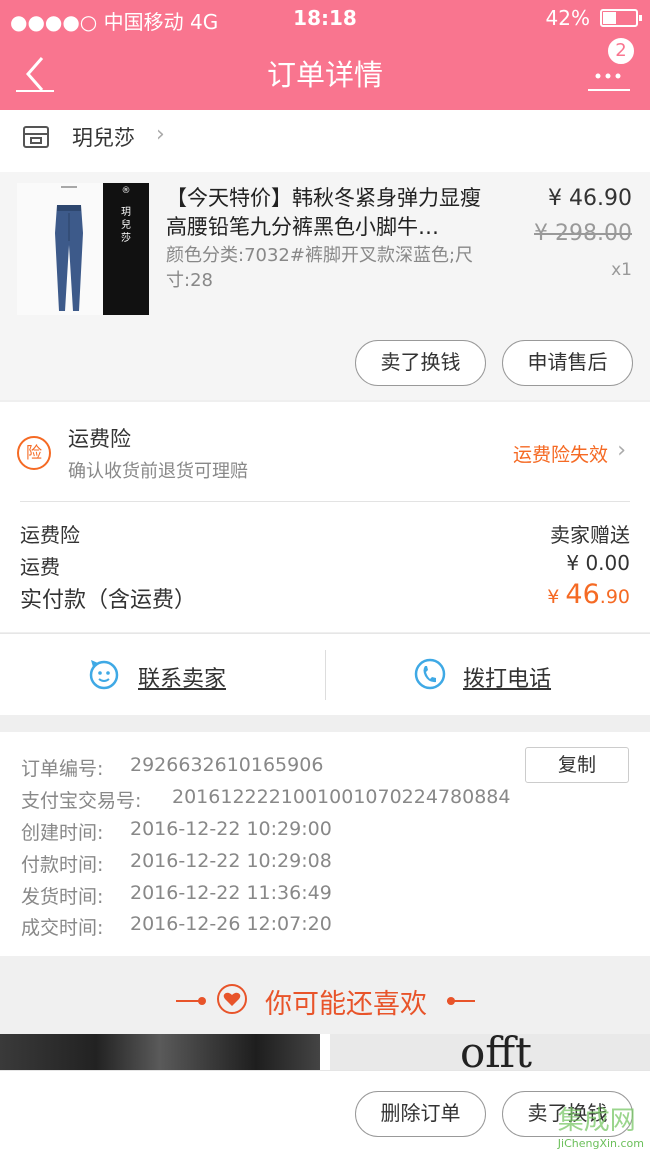  What do you see at coordinates (99, 439) in the screenshot?
I see `insurance-title: 运费险` at bounding box center [99, 439].